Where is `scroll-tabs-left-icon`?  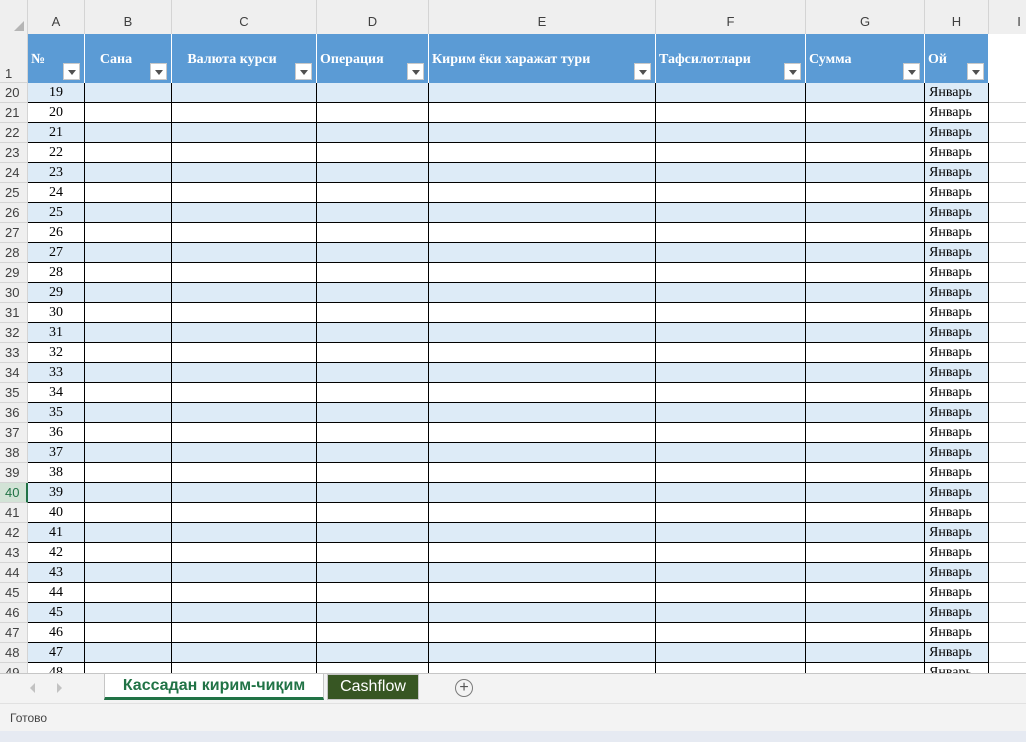 scroll-tabs-left-icon is located at coordinates (32, 688).